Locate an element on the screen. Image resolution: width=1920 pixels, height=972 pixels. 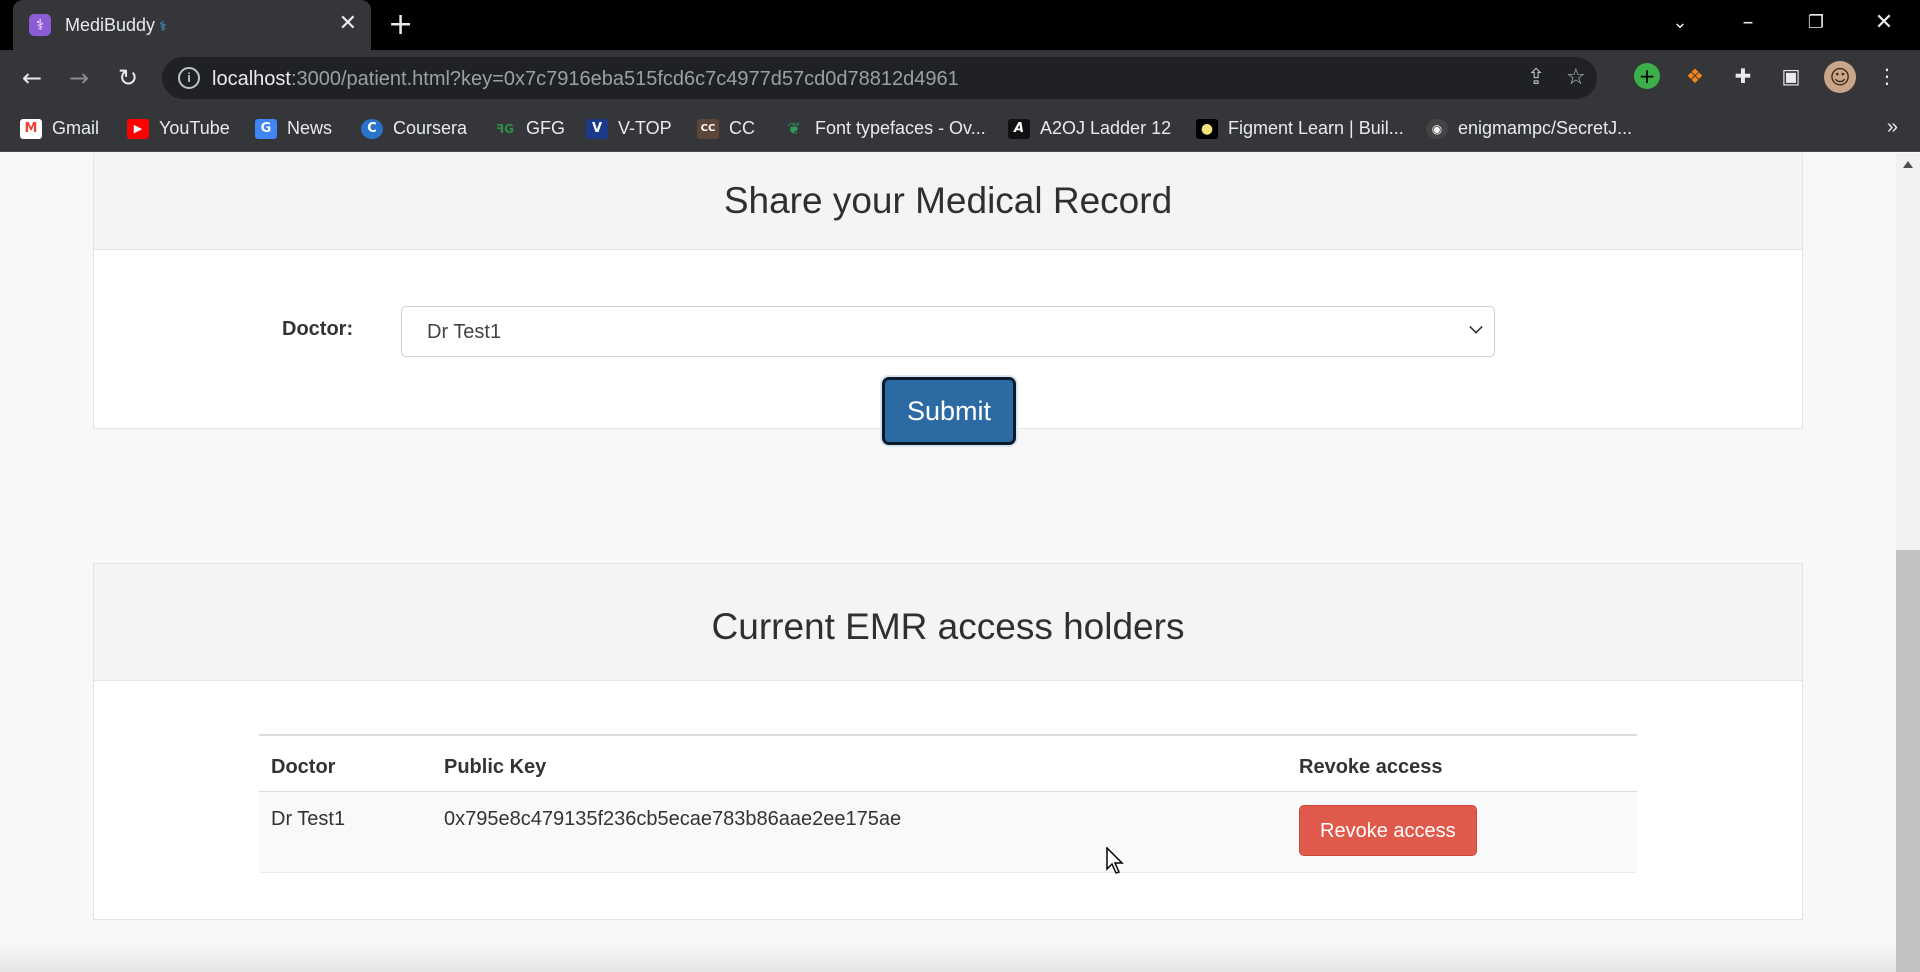
bookmarks-overflow-icon: » is located at coordinates (1892, 127).